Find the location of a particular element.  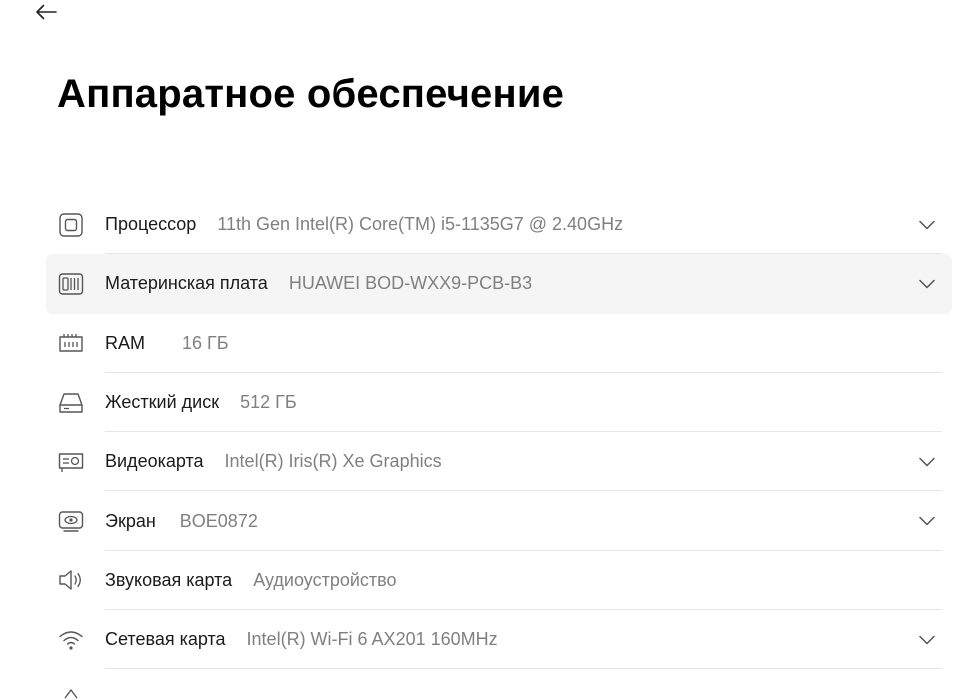

hardware-value: Intel(R) Wi-Fi 6 AX201 160MHz is located at coordinates (372, 639).